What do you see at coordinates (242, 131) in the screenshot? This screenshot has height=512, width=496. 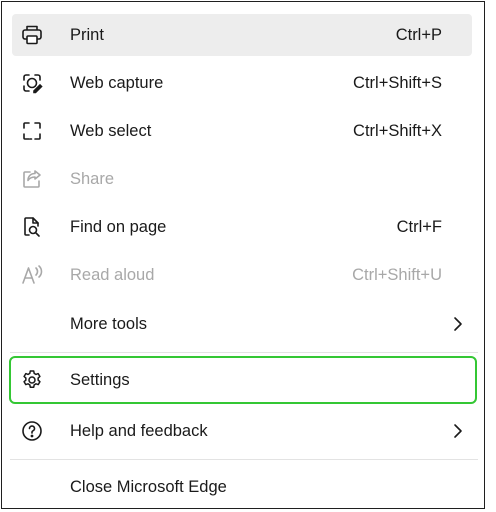 I see `menu-item-web-select: Web select Ctrl+Shift+X` at bounding box center [242, 131].